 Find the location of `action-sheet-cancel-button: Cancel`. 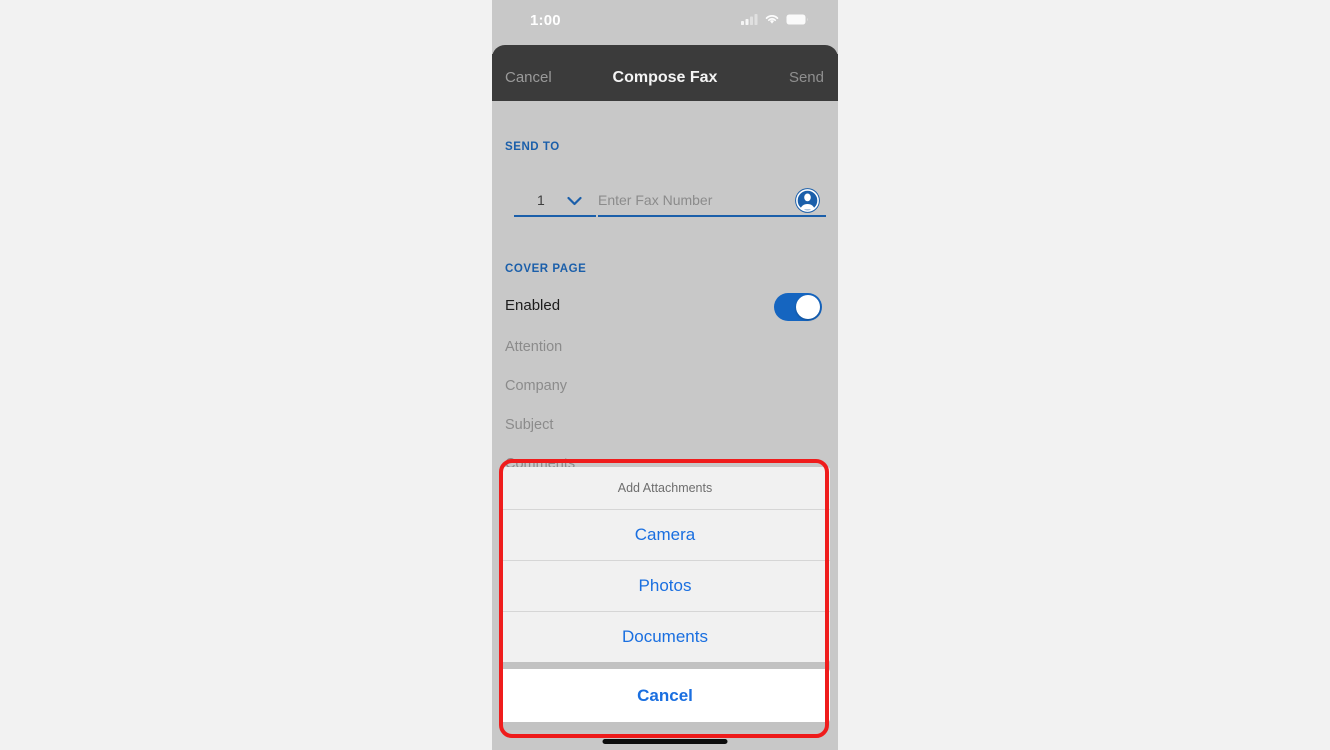

action-sheet-cancel-button: Cancel is located at coordinates (665, 695).